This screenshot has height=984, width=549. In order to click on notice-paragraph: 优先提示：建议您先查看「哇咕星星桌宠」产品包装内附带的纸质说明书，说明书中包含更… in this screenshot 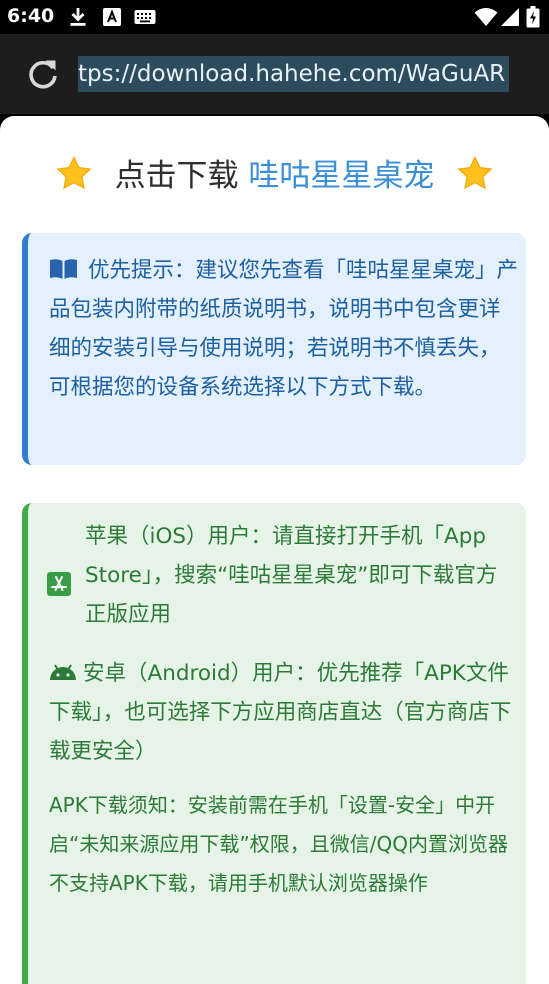, I will do `click(284, 329)`.